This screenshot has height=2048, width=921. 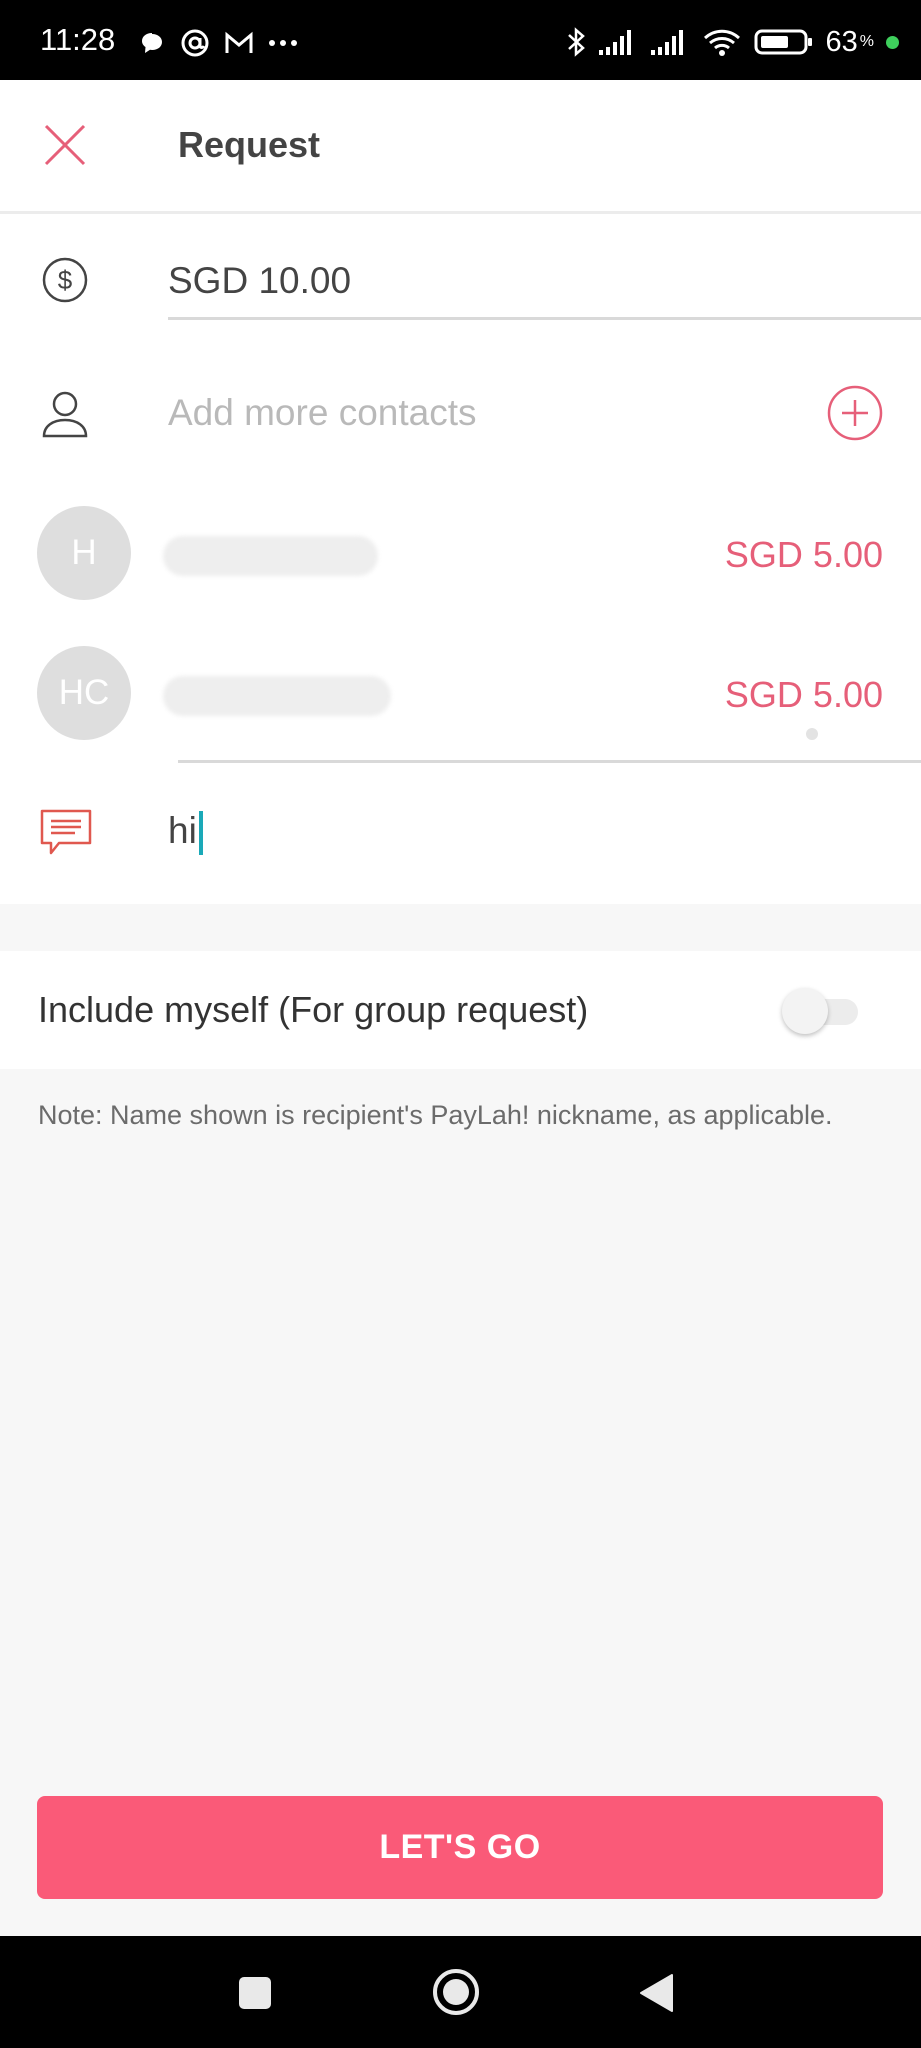 I want to click on contact-row: H SGD 5.00, so click(x=460, y=555).